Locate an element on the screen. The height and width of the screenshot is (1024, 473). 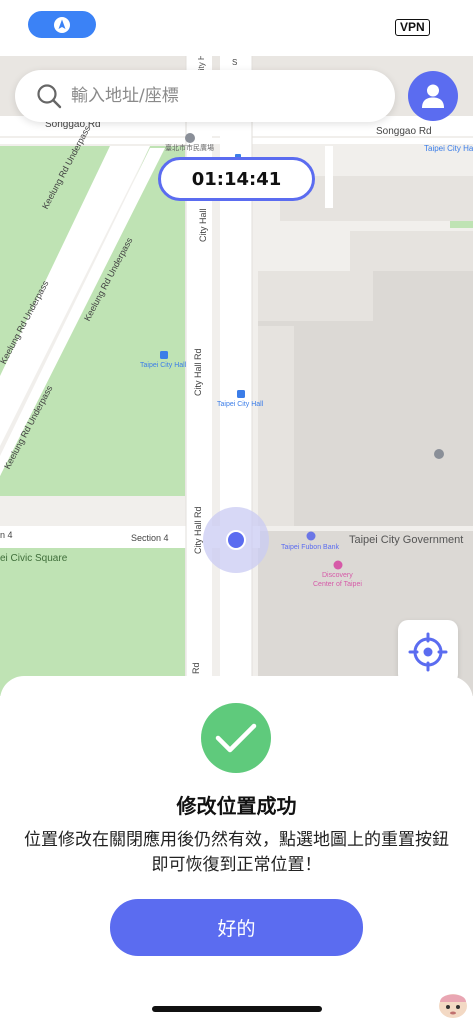
crosshair-icon is located at coordinates (428, 652).